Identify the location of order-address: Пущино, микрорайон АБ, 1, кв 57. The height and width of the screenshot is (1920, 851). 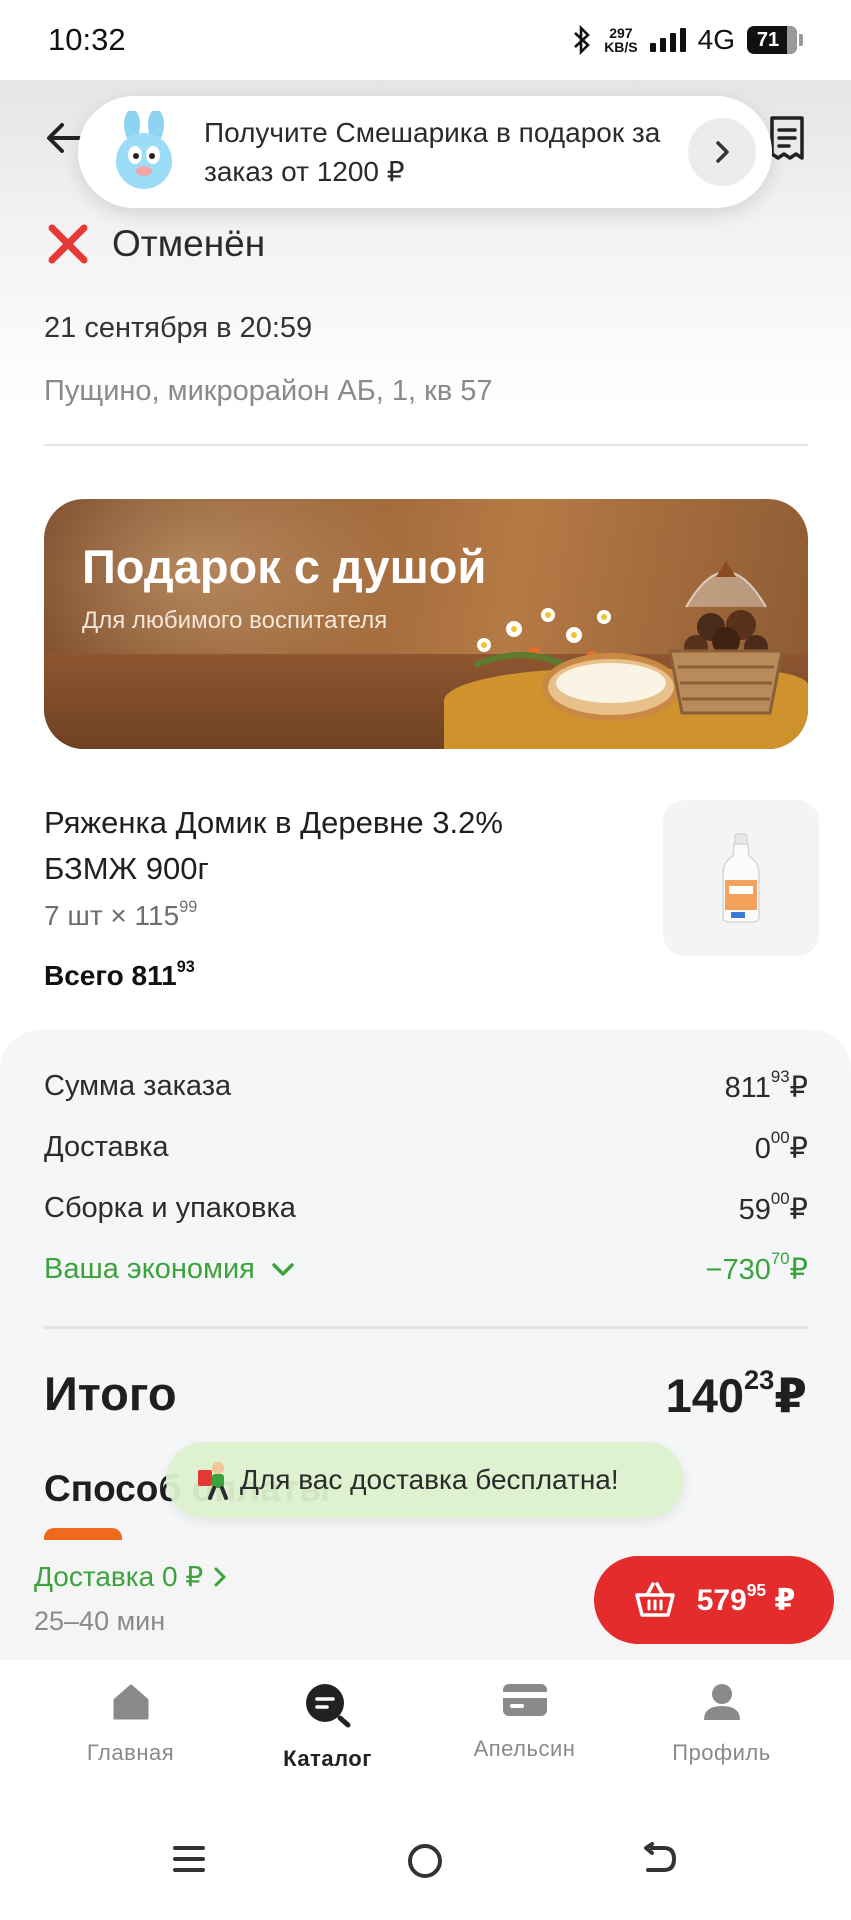
(268, 391).